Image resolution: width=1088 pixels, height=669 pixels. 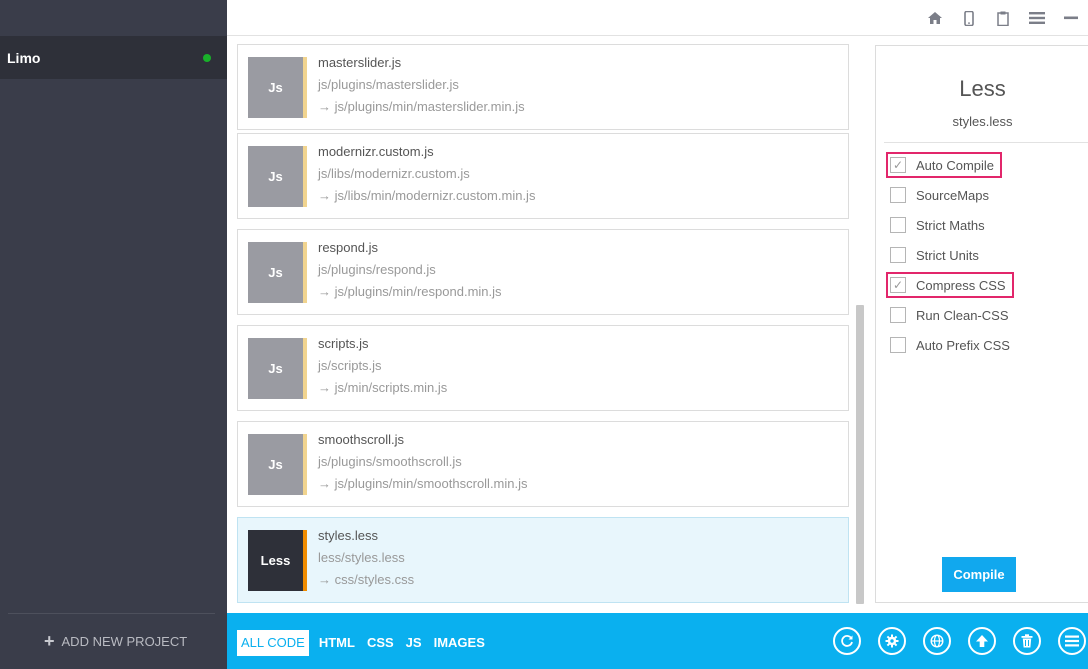 I want to click on file-name: styles.less, so click(x=348, y=535).